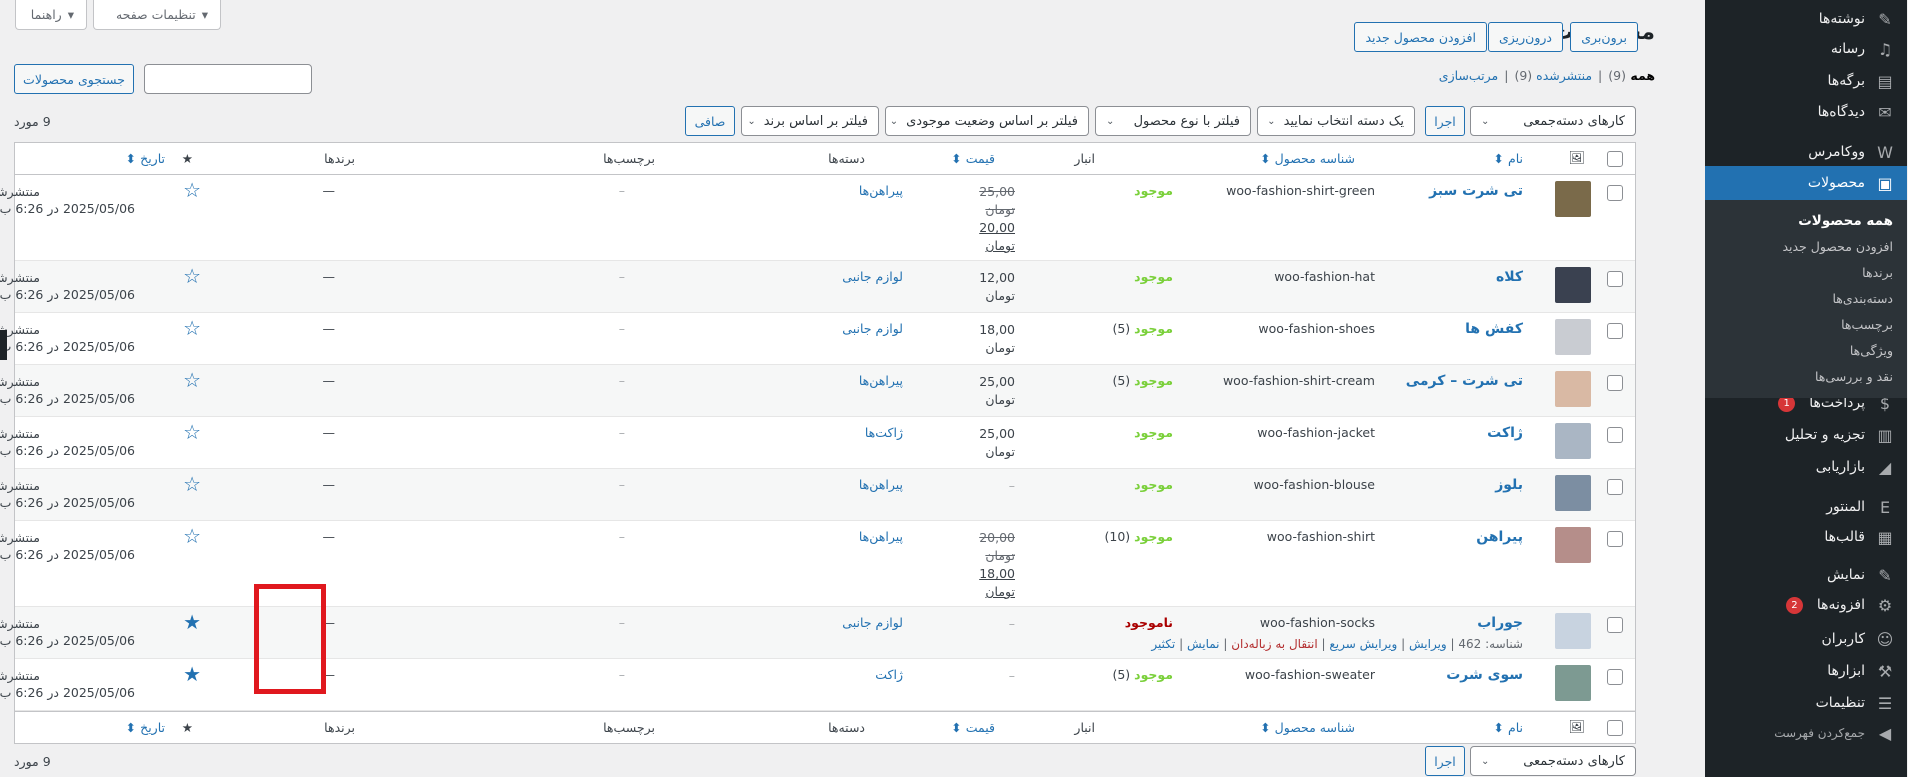 Image resolution: width=1908 pixels, height=777 pixels. I want to click on product-name-link: تی شرت – کرمی, so click(1465, 381).